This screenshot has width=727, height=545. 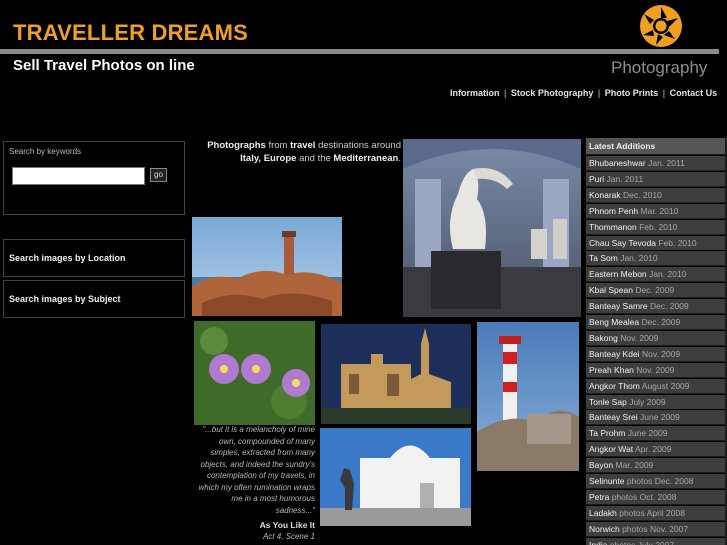 What do you see at coordinates (614, 322) in the screenshot?
I see `latest-item-place: Beng Mealea` at bounding box center [614, 322].